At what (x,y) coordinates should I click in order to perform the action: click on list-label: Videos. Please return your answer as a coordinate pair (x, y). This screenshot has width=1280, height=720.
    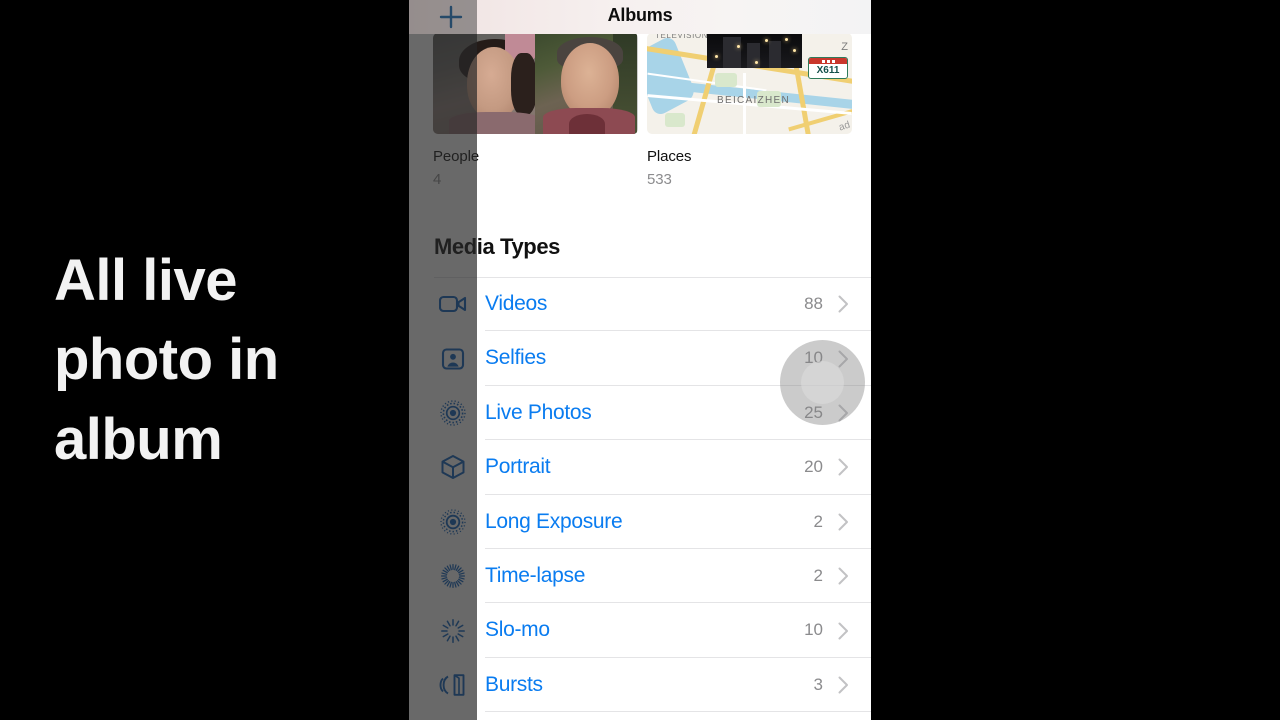
    Looking at the image, I should click on (516, 303).